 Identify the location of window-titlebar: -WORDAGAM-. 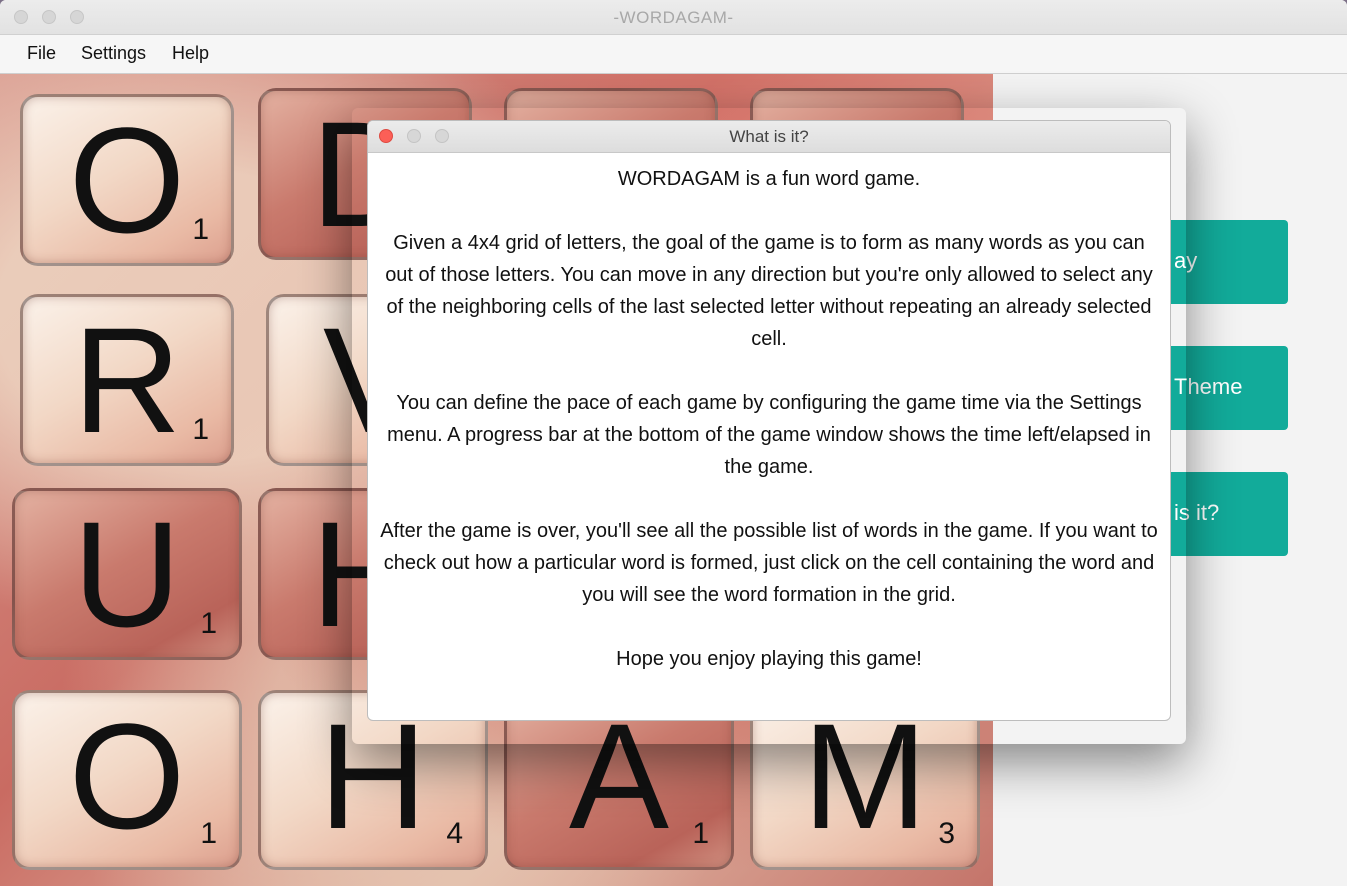
(673, 17).